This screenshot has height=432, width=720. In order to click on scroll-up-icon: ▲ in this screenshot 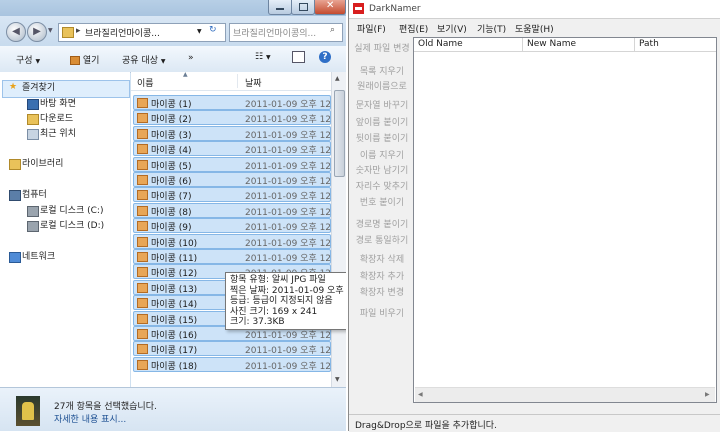, I will do `click(337, 78)`.